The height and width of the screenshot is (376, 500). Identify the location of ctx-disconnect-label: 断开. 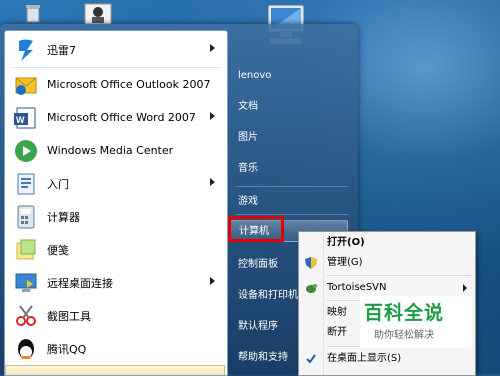
(337, 332).